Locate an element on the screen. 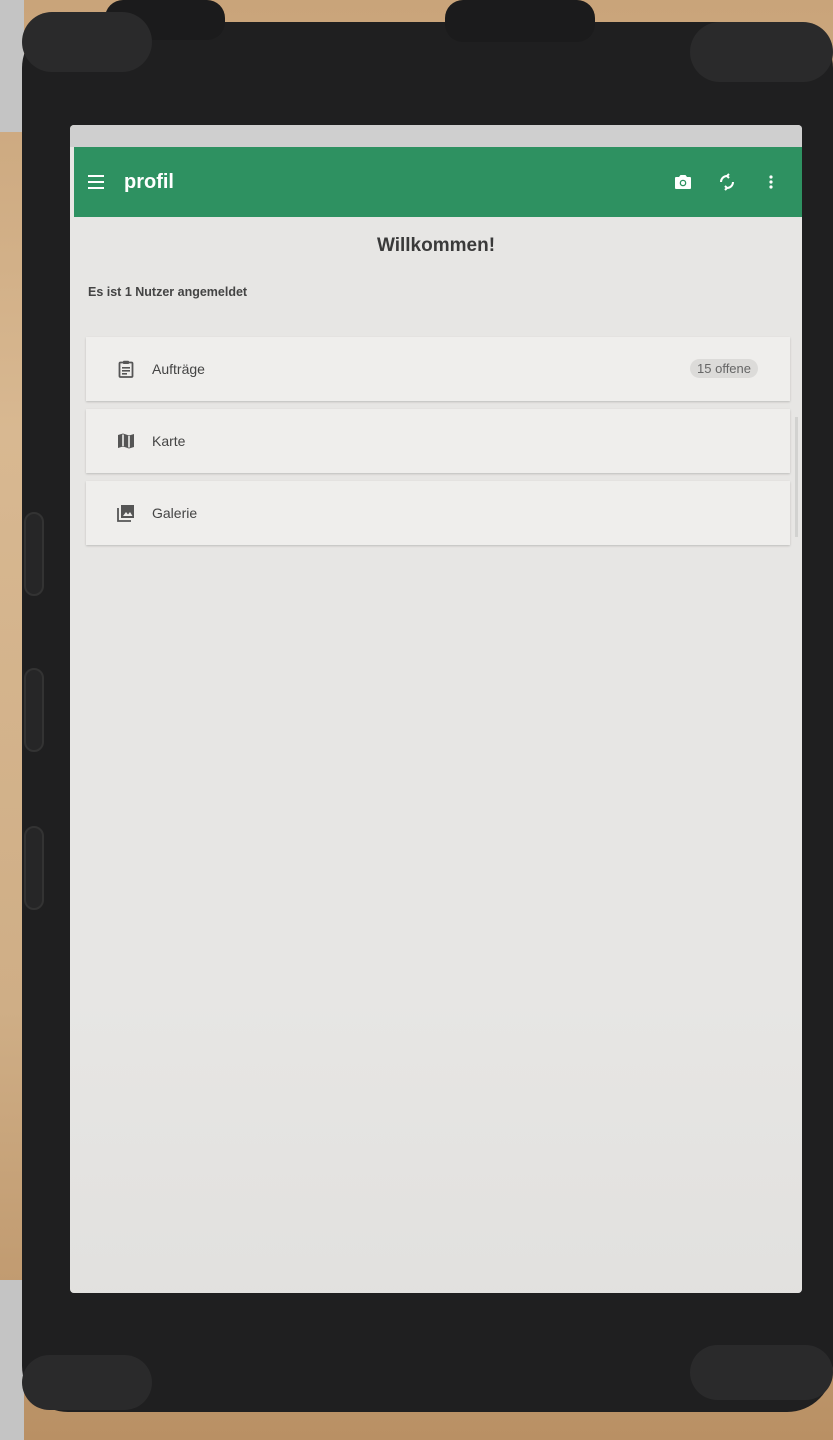 This screenshot has height=1440, width=833. app-bar: profil is located at coordinates (438, 182).